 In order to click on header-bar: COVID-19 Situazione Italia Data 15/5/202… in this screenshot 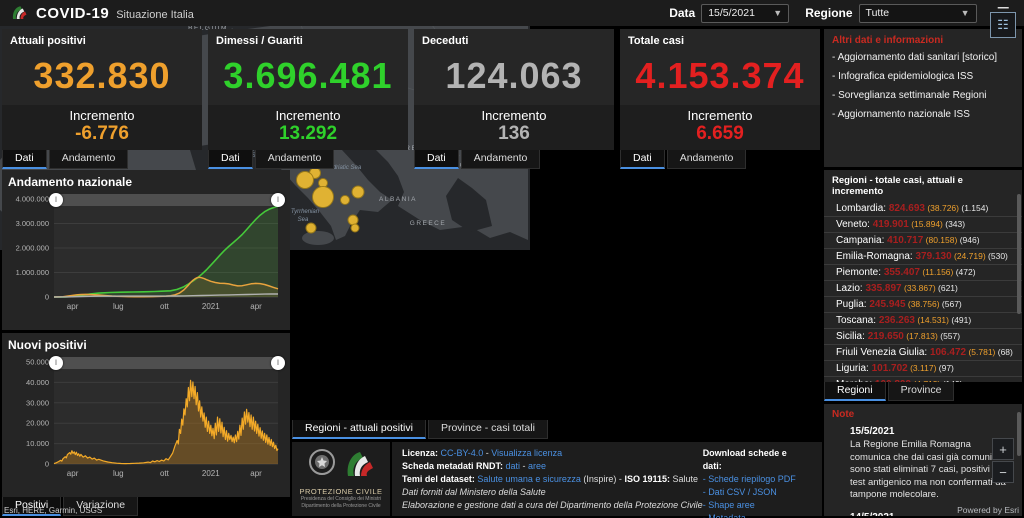, I will do `click(512, 13)`.